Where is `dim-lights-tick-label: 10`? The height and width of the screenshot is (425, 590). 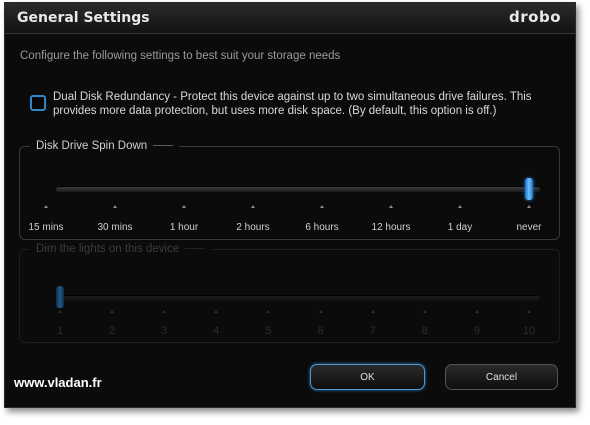 dim-lights-tick-label: 10 is located at coordinates (529, 331).